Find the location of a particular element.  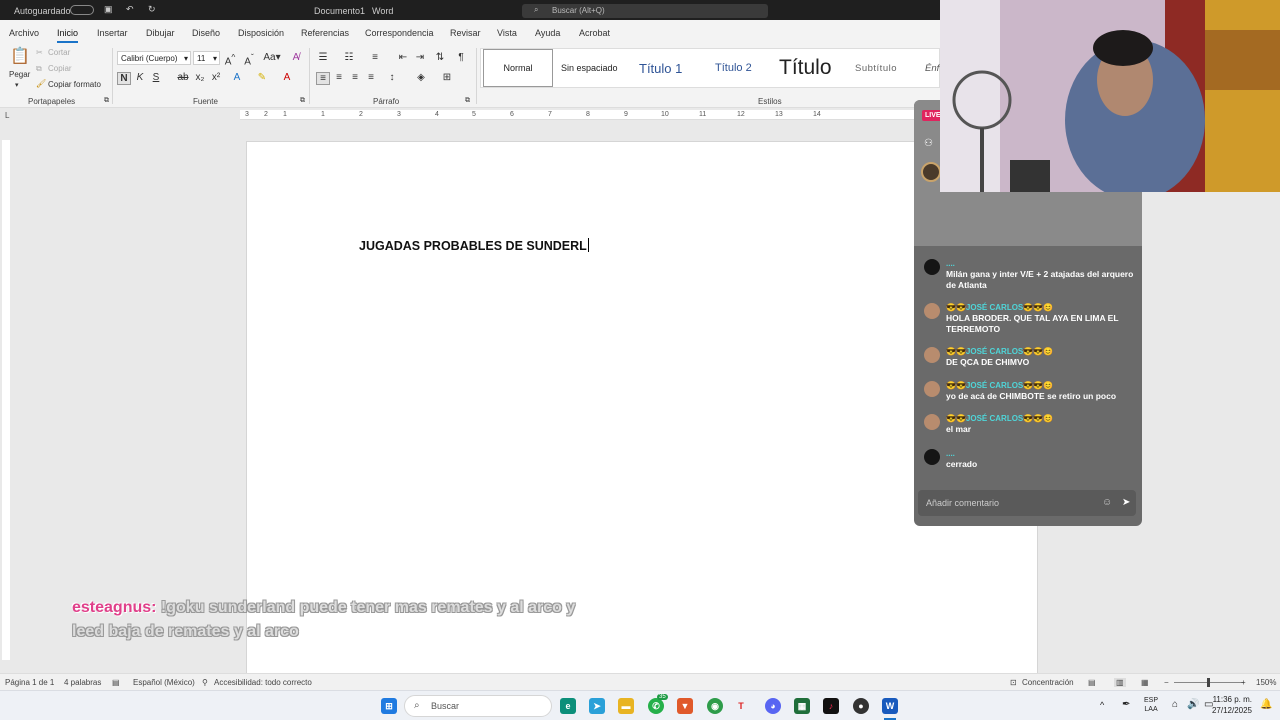

font-size-select: 11 ▾ is located at coordinates (206, 58).